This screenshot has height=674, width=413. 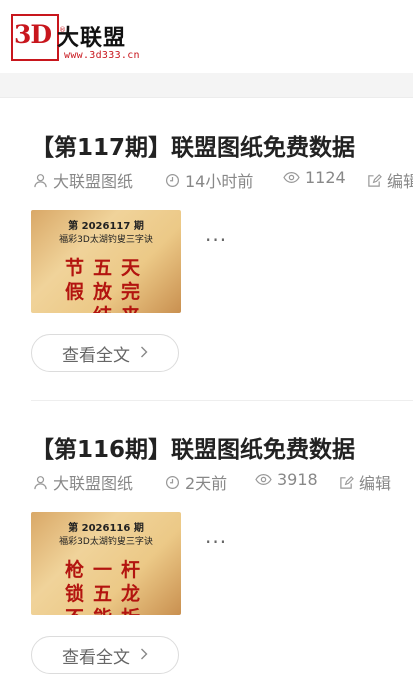 What do you see at coordinates (106, 528) in the screenshot?
I see `thumbnail-issue: 第 2026116 期` at bounding box center [106, 528].